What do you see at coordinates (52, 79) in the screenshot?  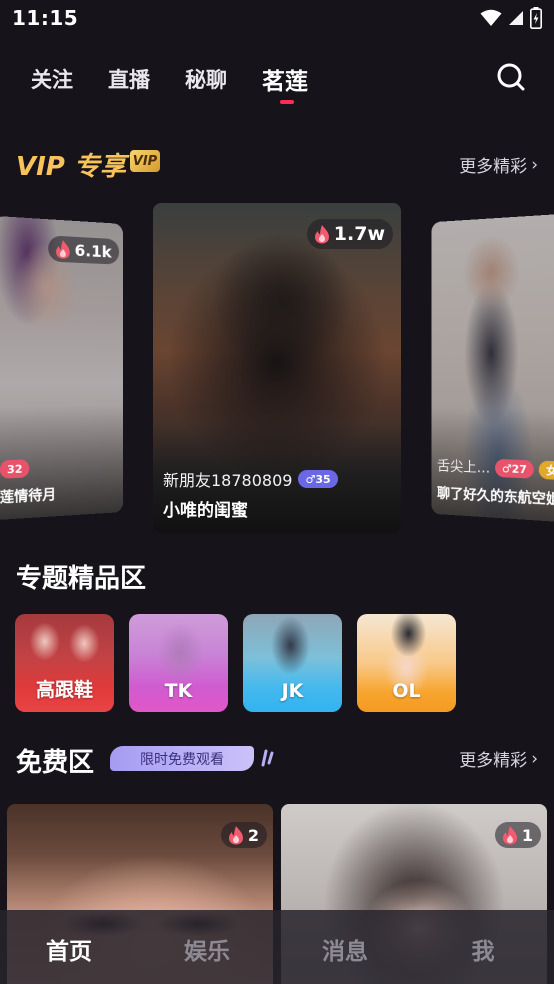 I see `tab-follow: 关注` at bounding box center [52, 79].